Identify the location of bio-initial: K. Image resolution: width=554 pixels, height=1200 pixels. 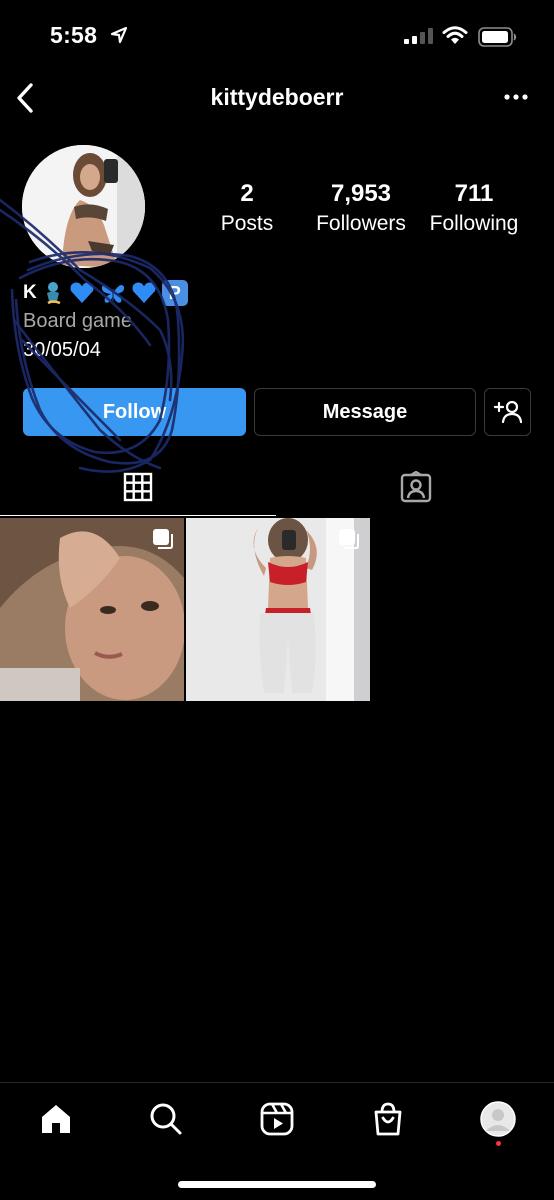
(30, 292).